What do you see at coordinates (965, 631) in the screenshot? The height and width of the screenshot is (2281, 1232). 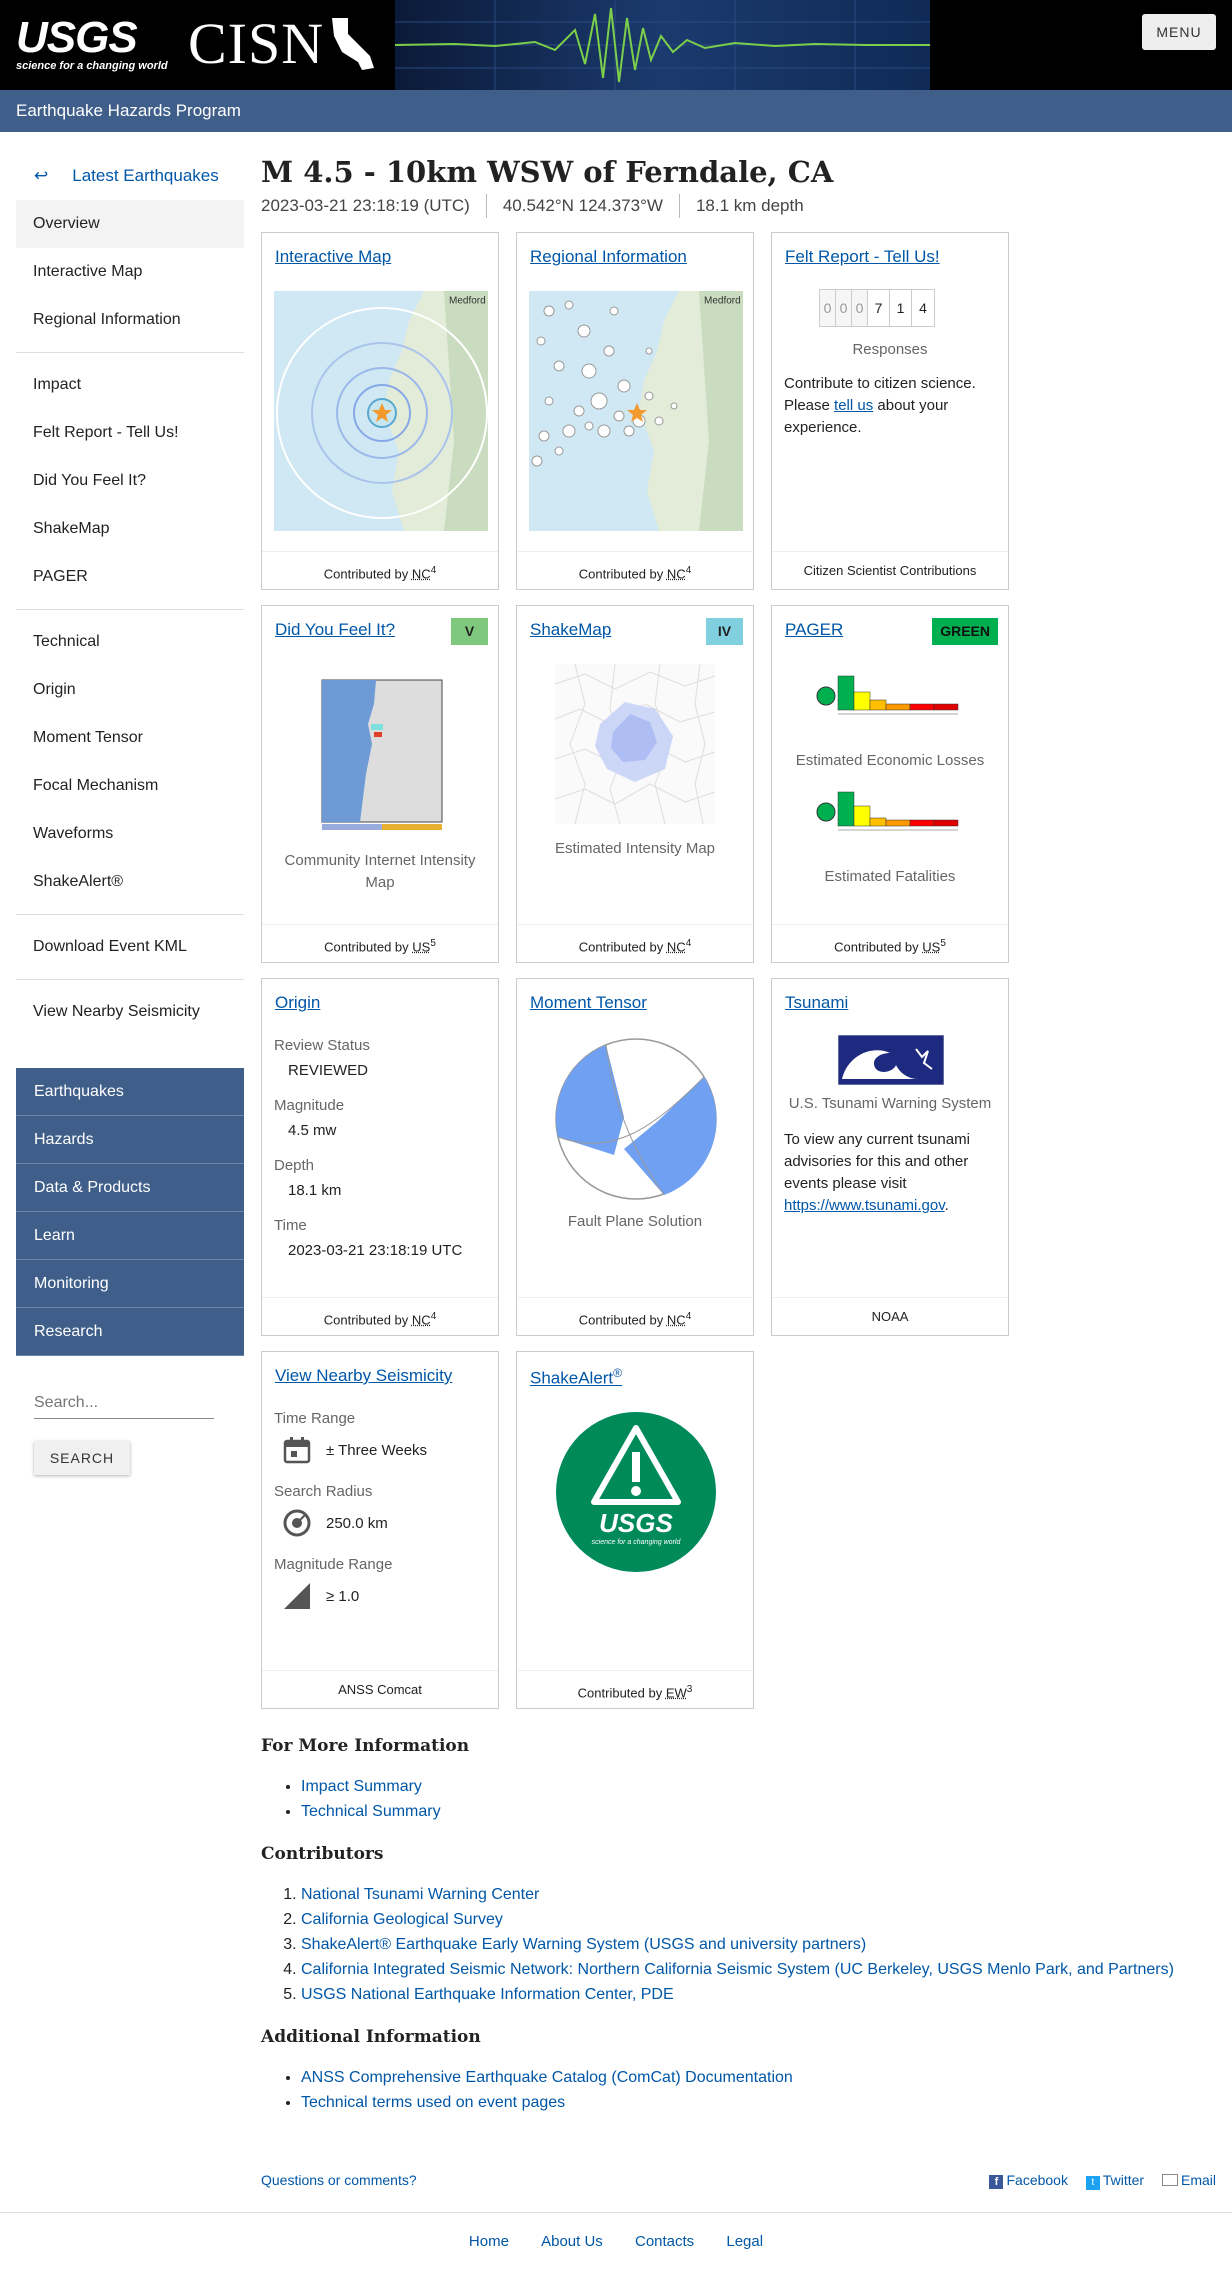 I see `alert-level-badge: GREEN` at bounding box center [965, 631].